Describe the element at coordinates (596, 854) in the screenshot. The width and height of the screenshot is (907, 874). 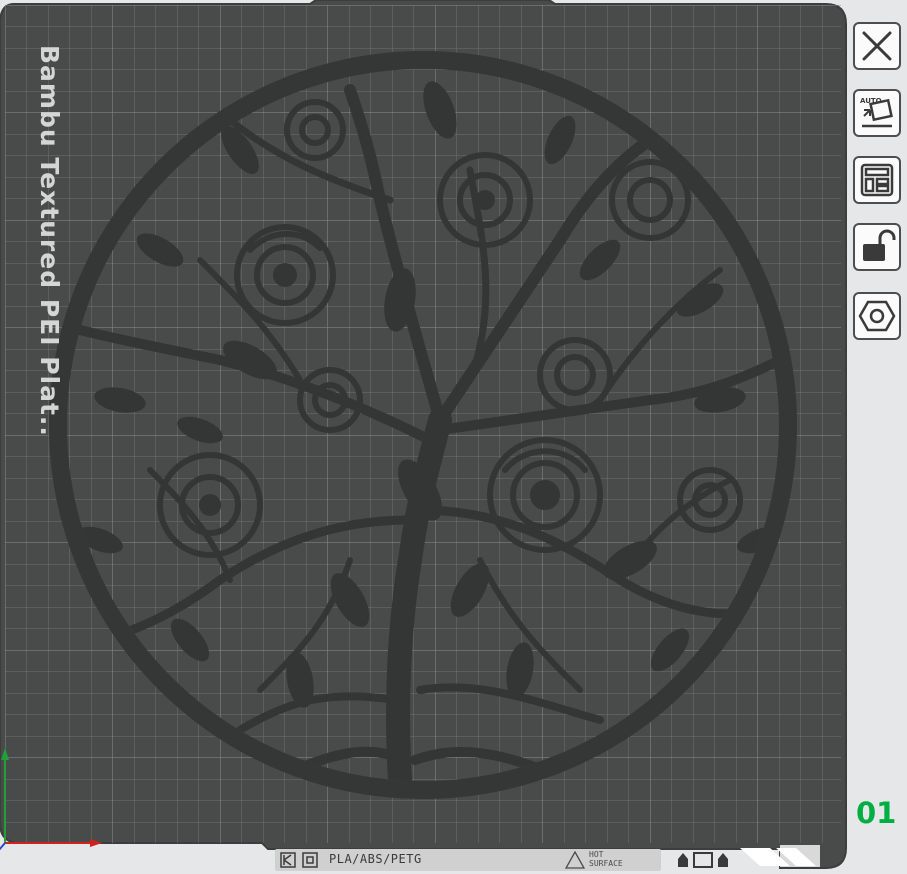
I see `hot-surface-line1: HOT` at that location.